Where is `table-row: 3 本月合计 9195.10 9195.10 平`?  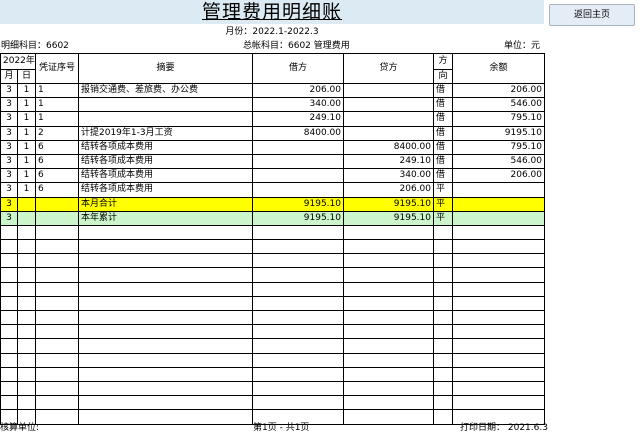
table-row: 3 本月合计 9195.10 9195.10 平 is located at coordinates (272, 204).